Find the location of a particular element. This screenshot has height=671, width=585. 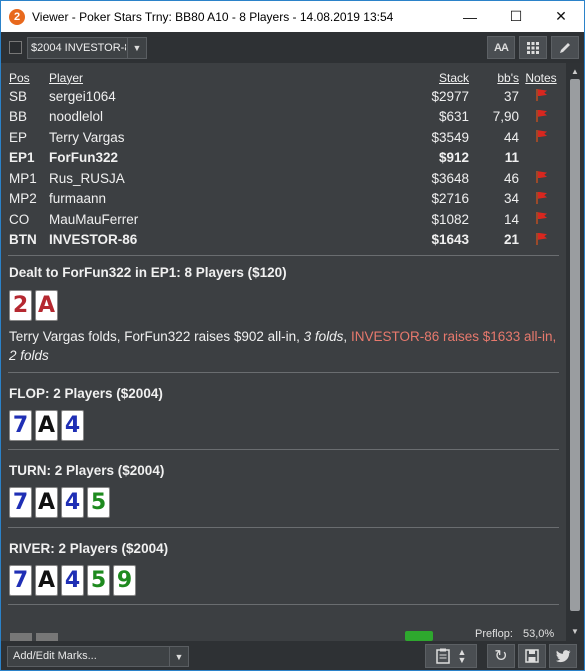

player-row: EP Terry Vargas $3549 44 is located at coordinates (286, 137).